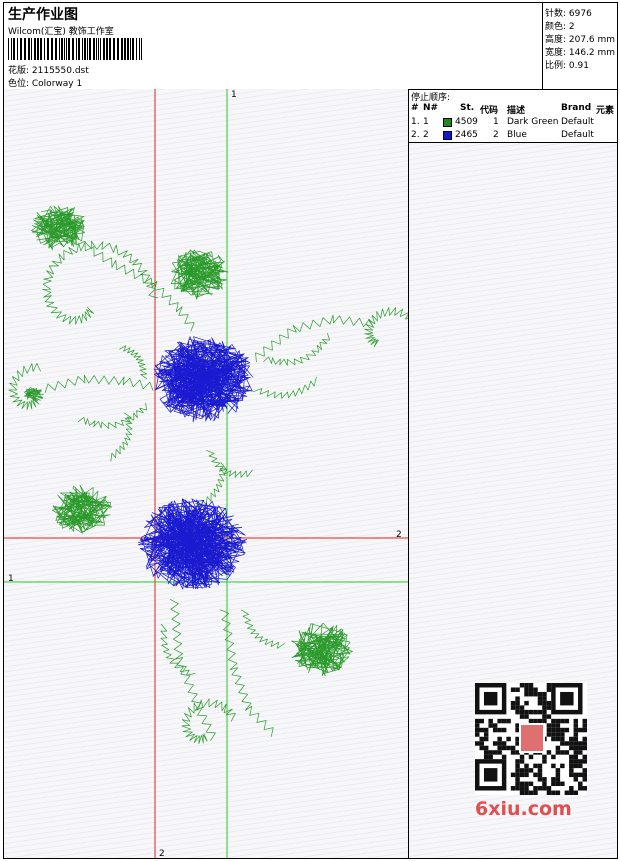 This screenshot has width=620, height=861. What do you see at coordinates (11, 579) in the screenshot?
I see `axis-label-h-green: 1` at bounding box center [11, 579].